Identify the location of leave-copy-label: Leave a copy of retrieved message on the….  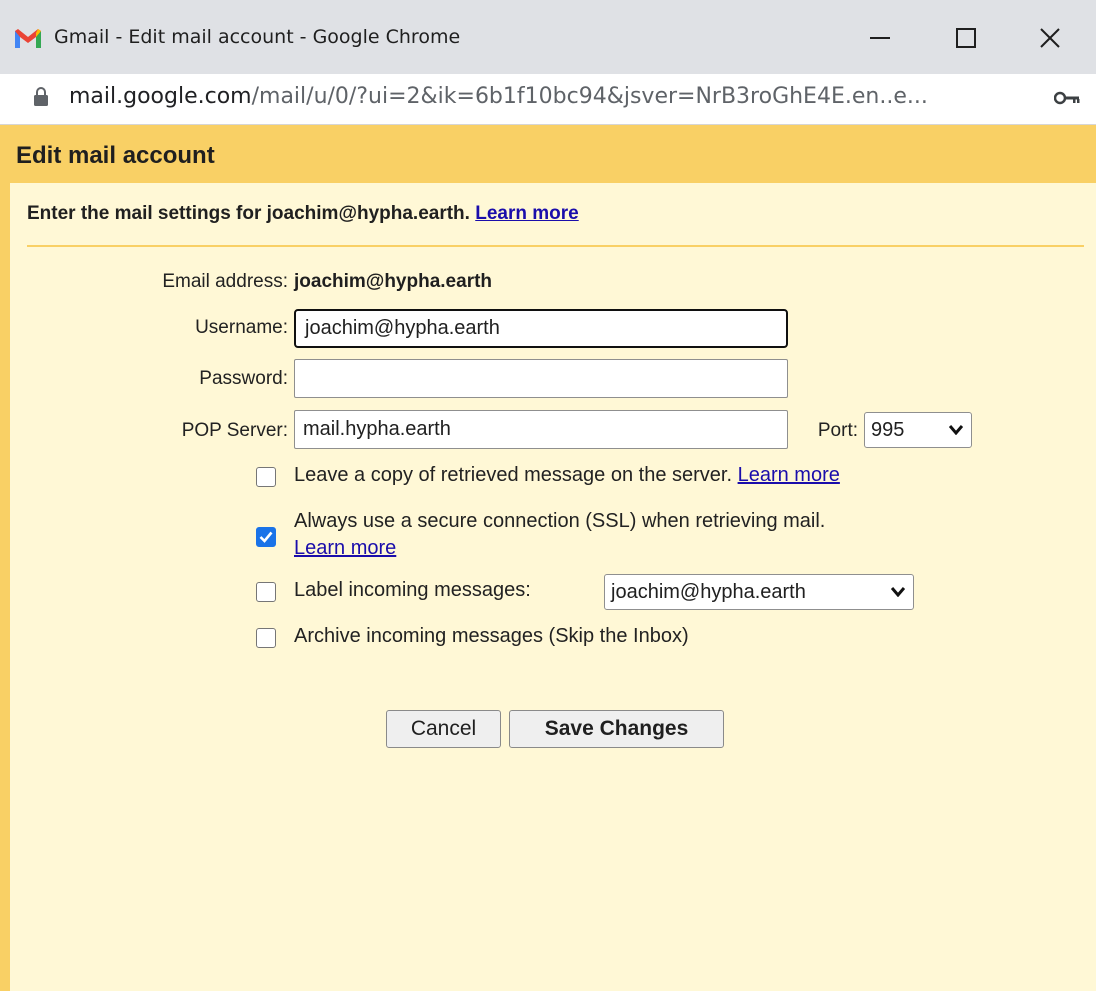
(513, 475).